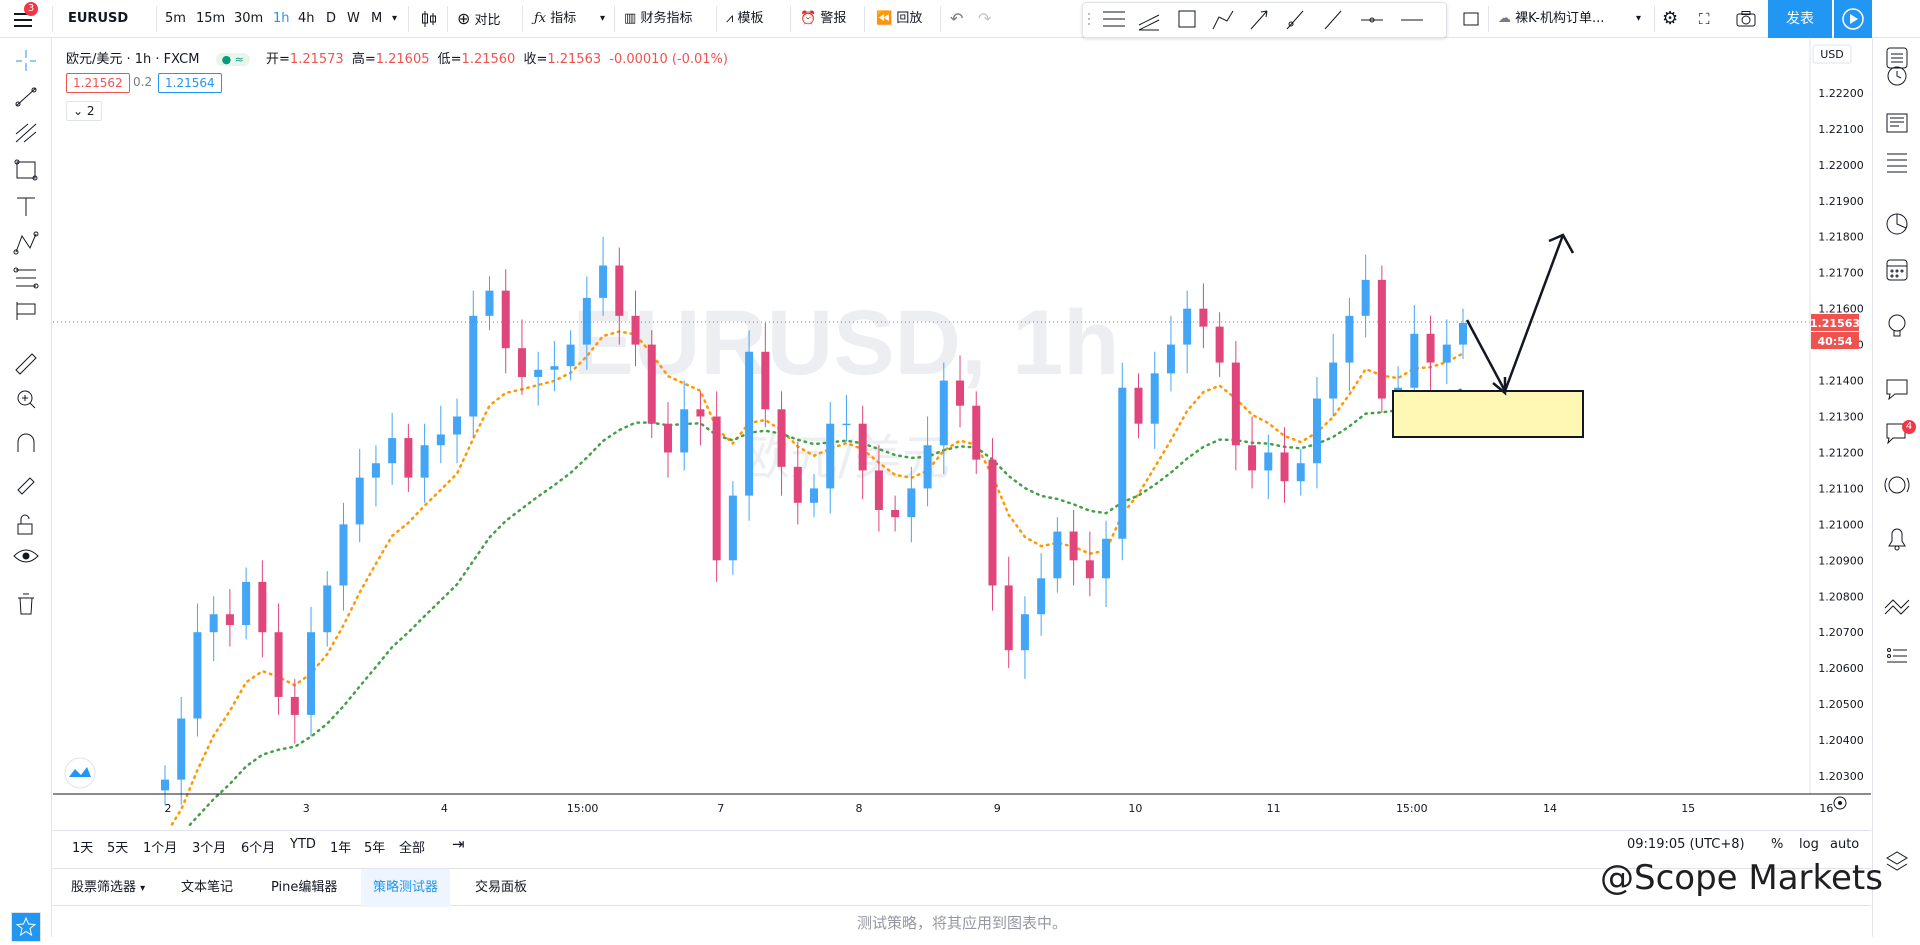 The height and width of the screenshot is (945, 1920). Describe the element at coordinates (823, 19) in the screenshot. I see `alerts-button: ⏰ 警报` at that location.